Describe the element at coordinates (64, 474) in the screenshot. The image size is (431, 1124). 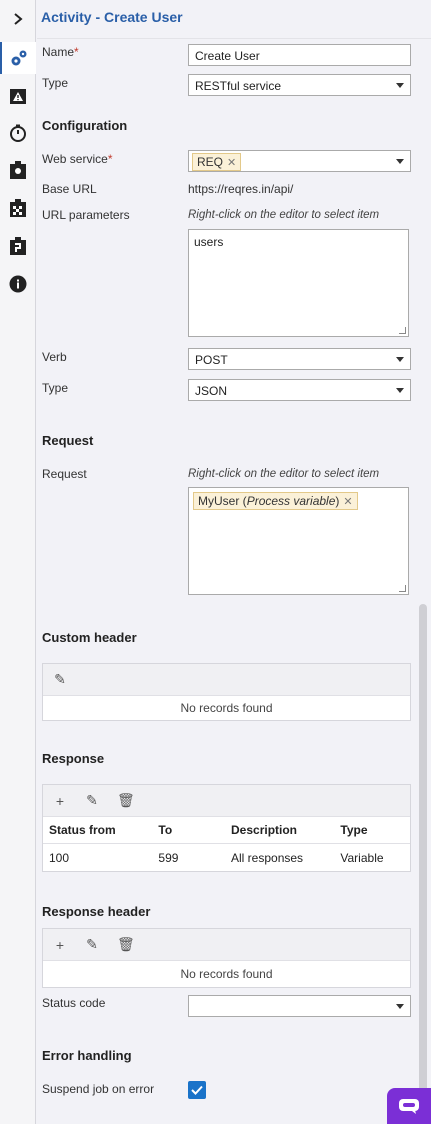
I see `request-label: Request` at that location.